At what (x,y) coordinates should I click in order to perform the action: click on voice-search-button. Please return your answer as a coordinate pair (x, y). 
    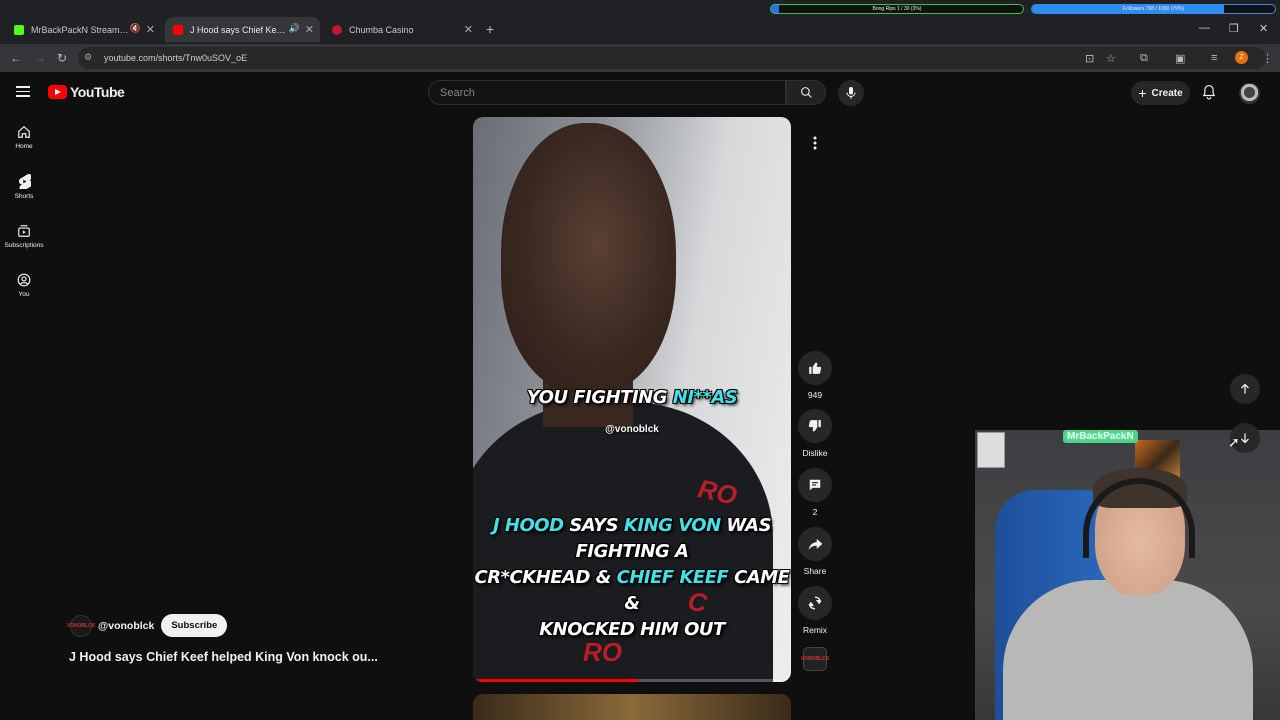
    Looking at the image, I should click on (851, 93).